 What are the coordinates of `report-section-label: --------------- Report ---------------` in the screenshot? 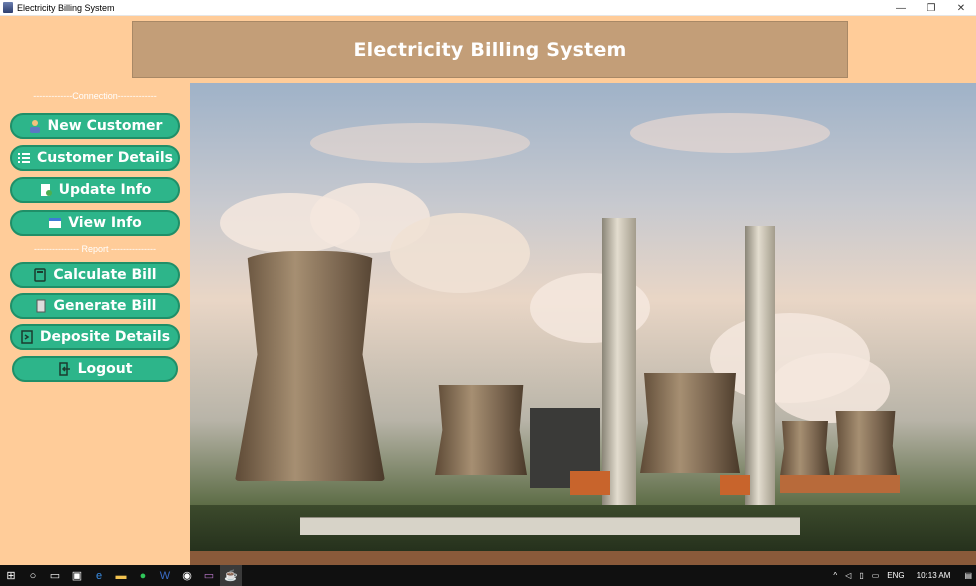 It's located at (95, 249).